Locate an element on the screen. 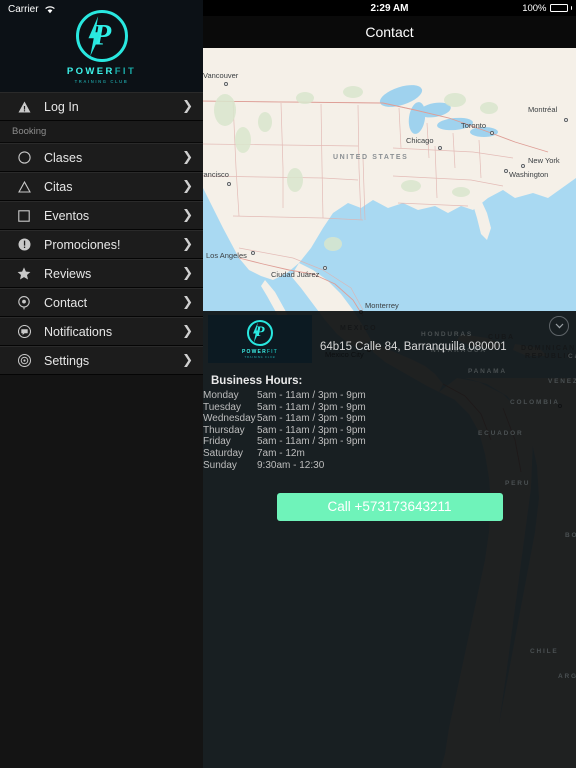 The image size is (576, 768). hours-day: Wednesday is located at coordinates (229, 419).